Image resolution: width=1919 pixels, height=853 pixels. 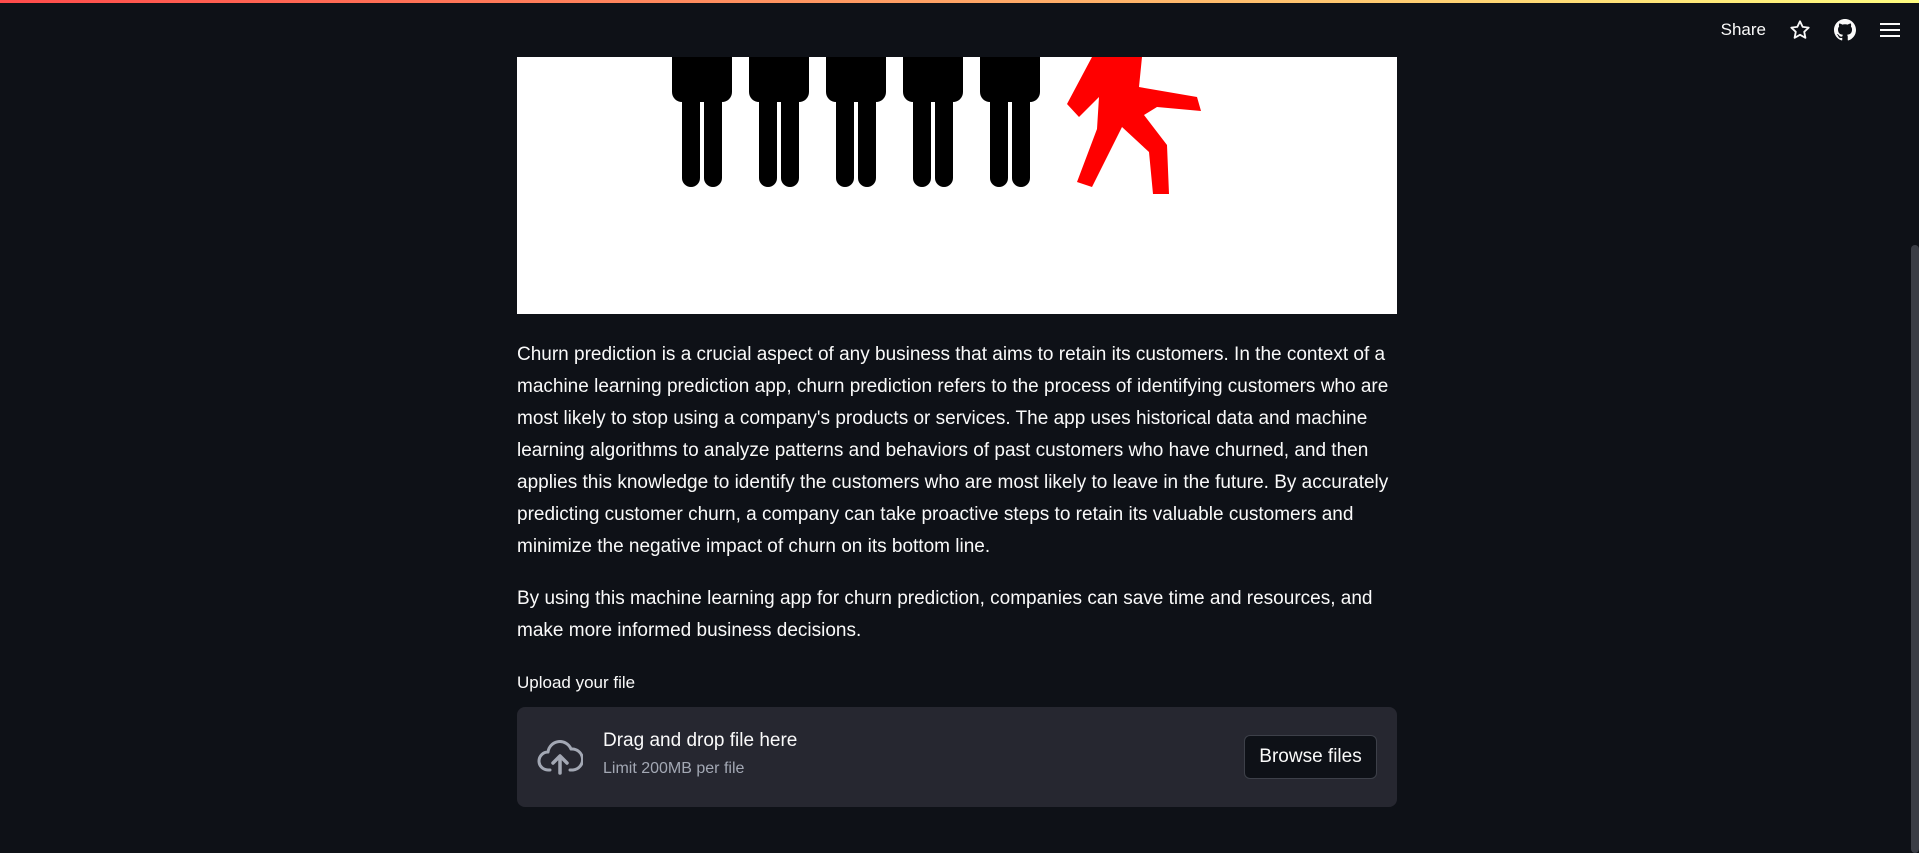 I want to click on star-icon, so click(x=1800, y=30).